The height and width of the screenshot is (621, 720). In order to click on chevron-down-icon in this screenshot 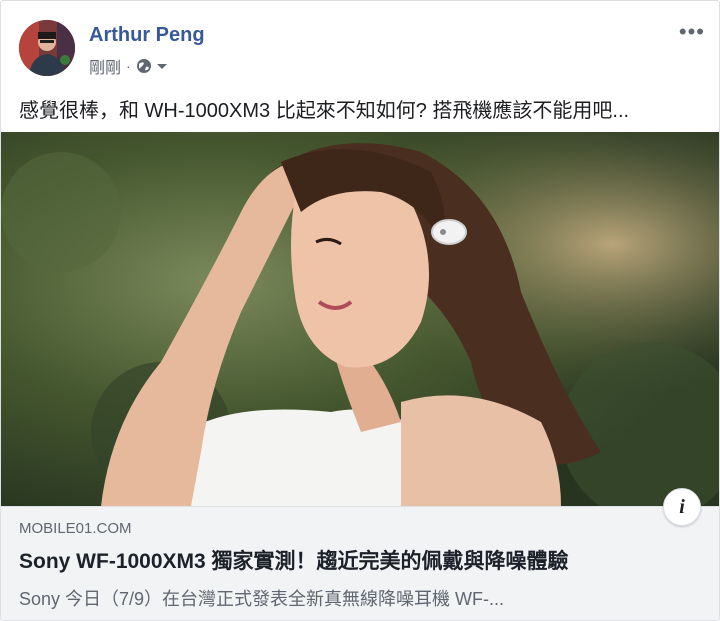, I will do `click(161, 66)`.